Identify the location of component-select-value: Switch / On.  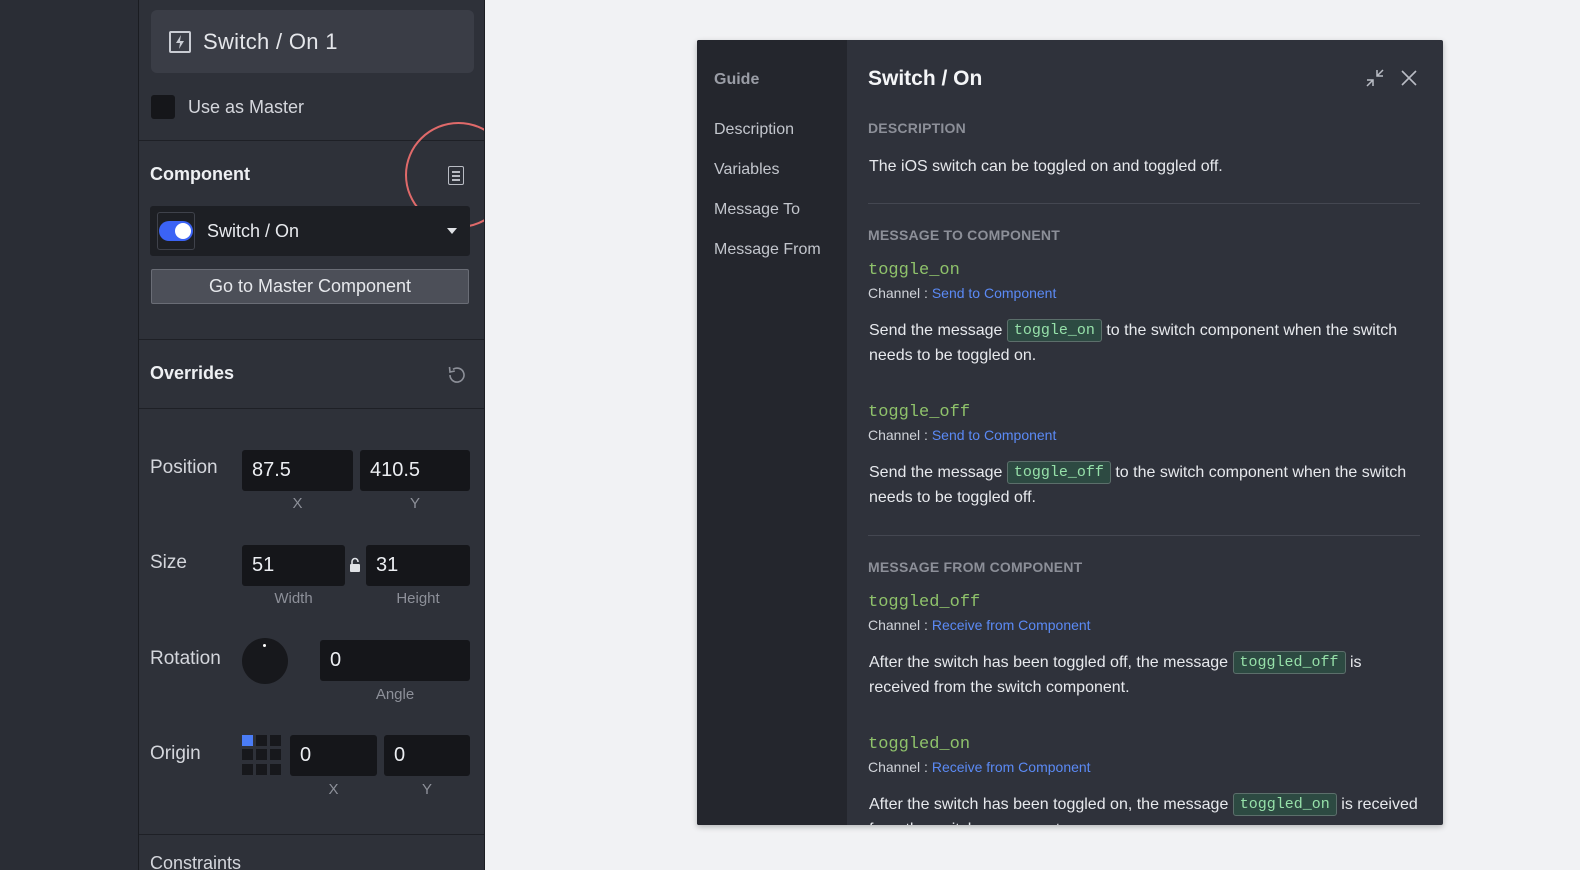
(253, 230).